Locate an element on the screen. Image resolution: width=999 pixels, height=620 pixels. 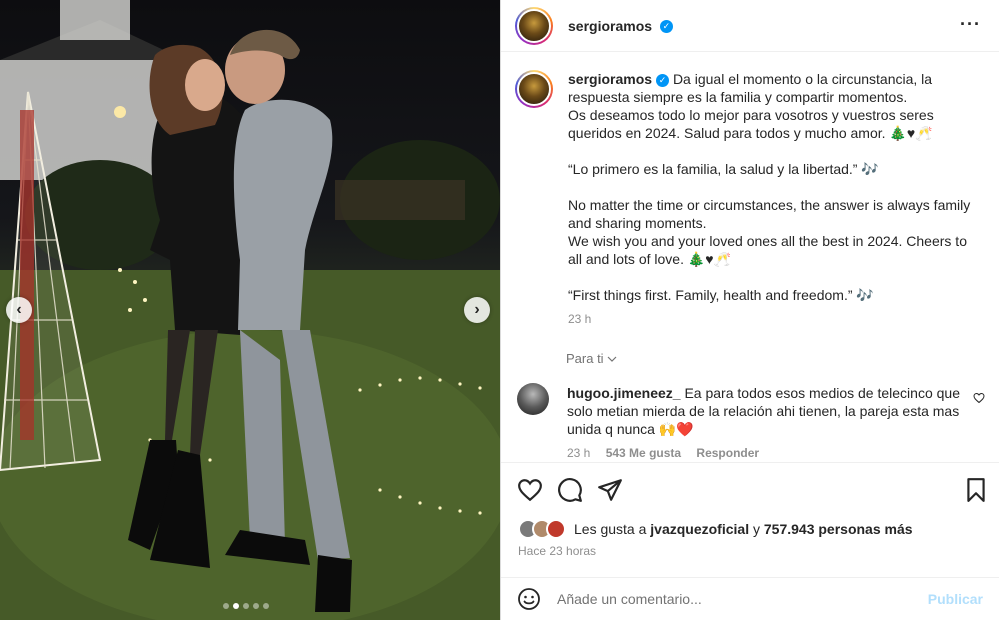
chevron-down-icon is located at coordinates (612, 358).